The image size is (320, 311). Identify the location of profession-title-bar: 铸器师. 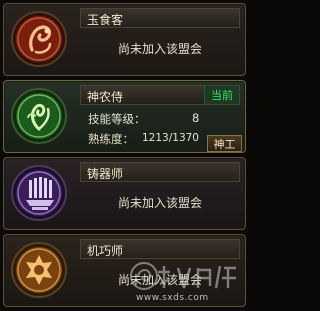
(160, 172).